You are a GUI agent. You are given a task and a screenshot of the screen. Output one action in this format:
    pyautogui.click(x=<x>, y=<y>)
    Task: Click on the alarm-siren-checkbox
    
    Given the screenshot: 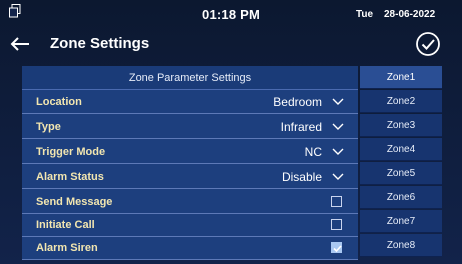 What is the action you would take?
    pyautogui.click(x=336, y=247)
    